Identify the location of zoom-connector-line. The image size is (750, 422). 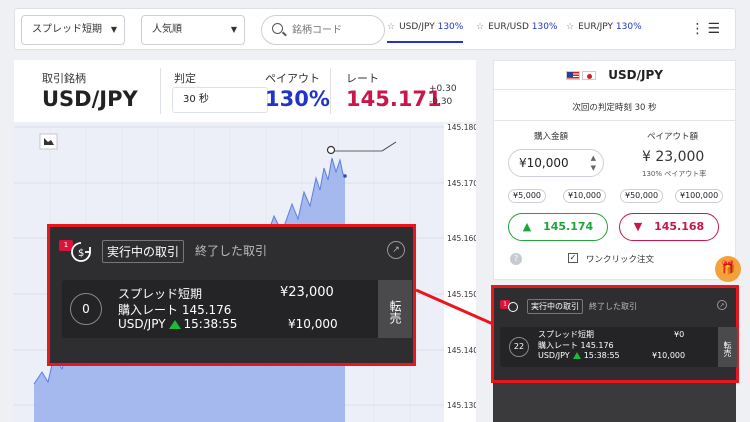
(454, 307).